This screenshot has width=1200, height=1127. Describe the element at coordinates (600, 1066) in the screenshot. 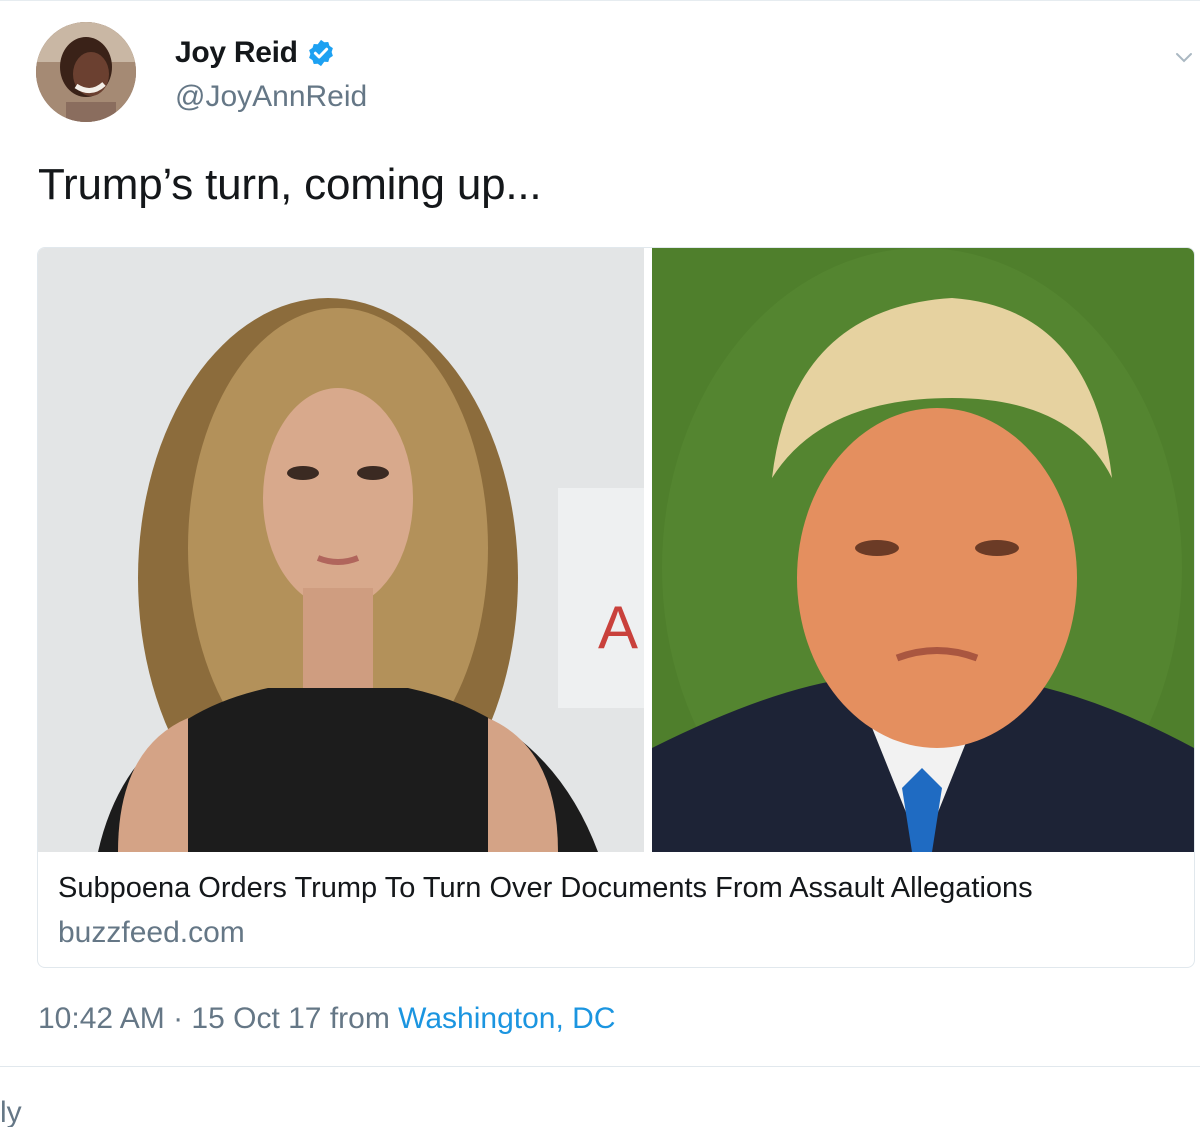

I see `divider` at that location.